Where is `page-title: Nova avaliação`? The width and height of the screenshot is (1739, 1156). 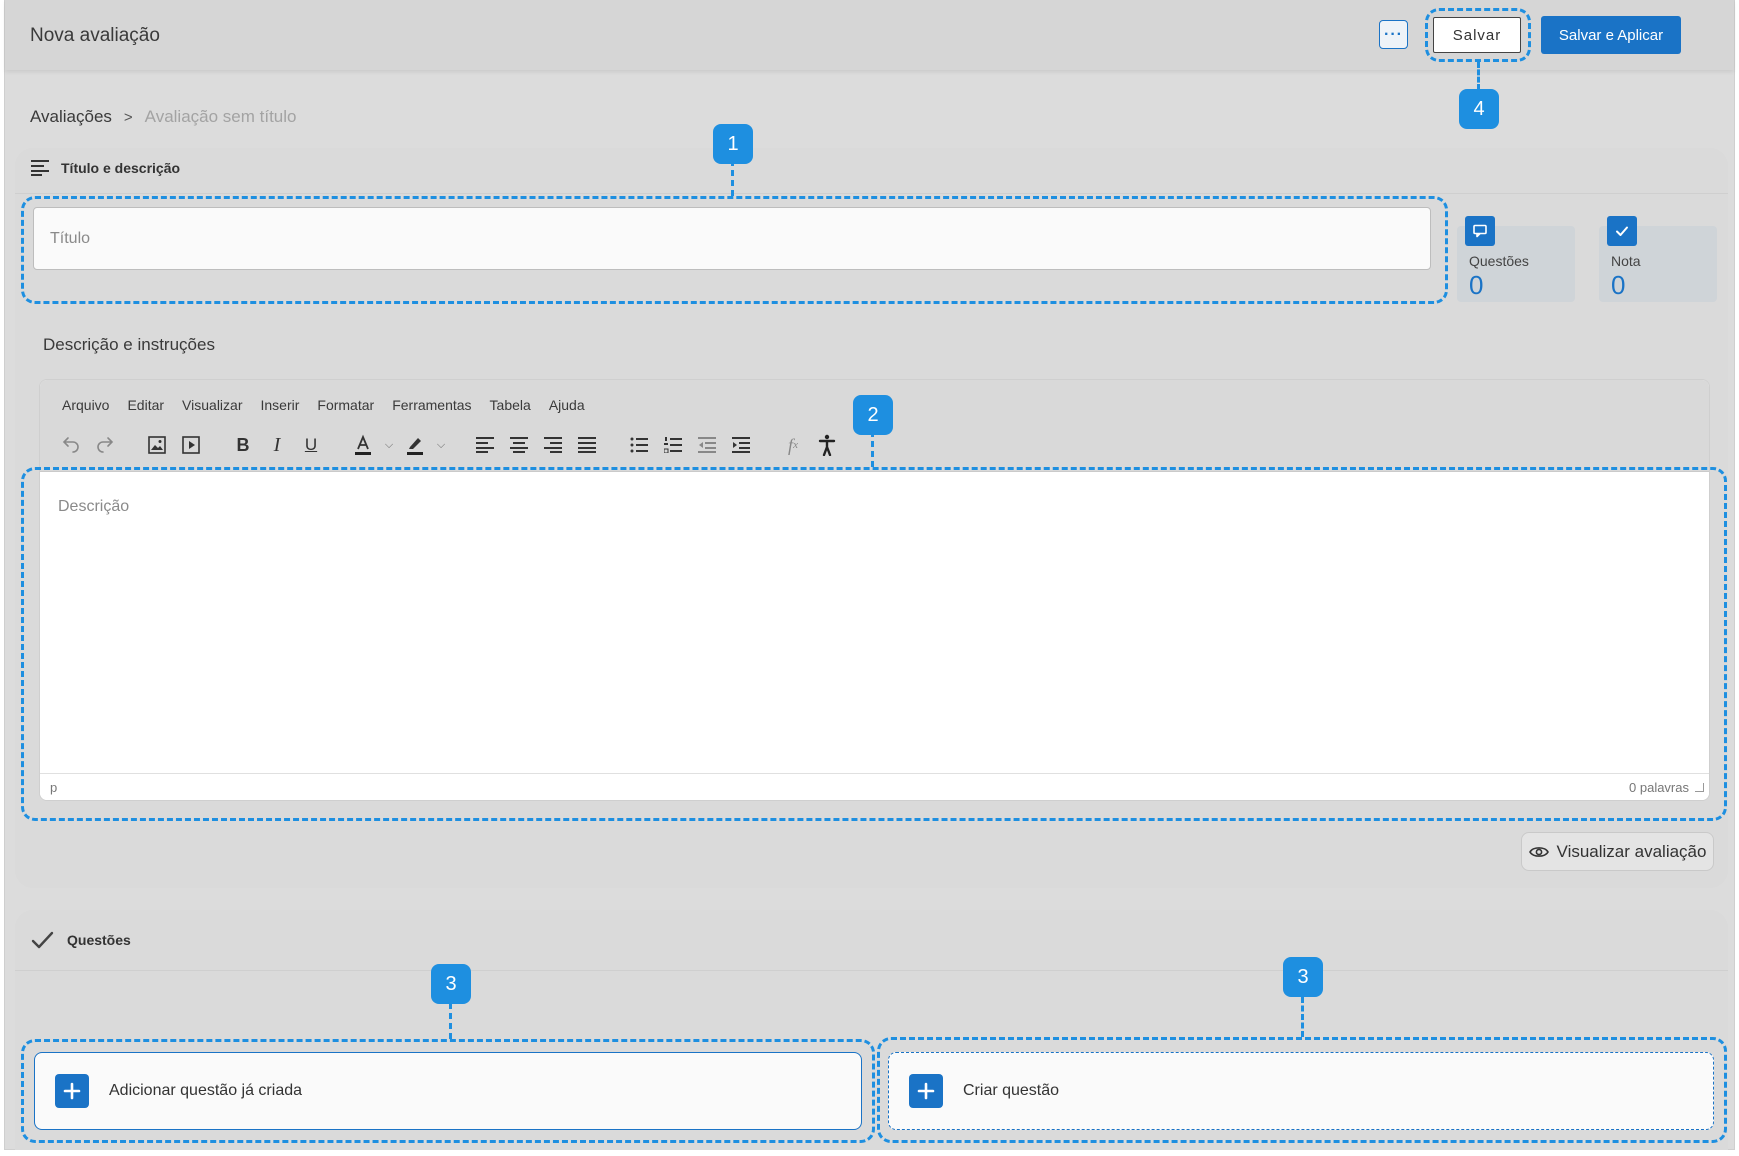
page-title: Nova avaliação is located at coordinates (95, 35).